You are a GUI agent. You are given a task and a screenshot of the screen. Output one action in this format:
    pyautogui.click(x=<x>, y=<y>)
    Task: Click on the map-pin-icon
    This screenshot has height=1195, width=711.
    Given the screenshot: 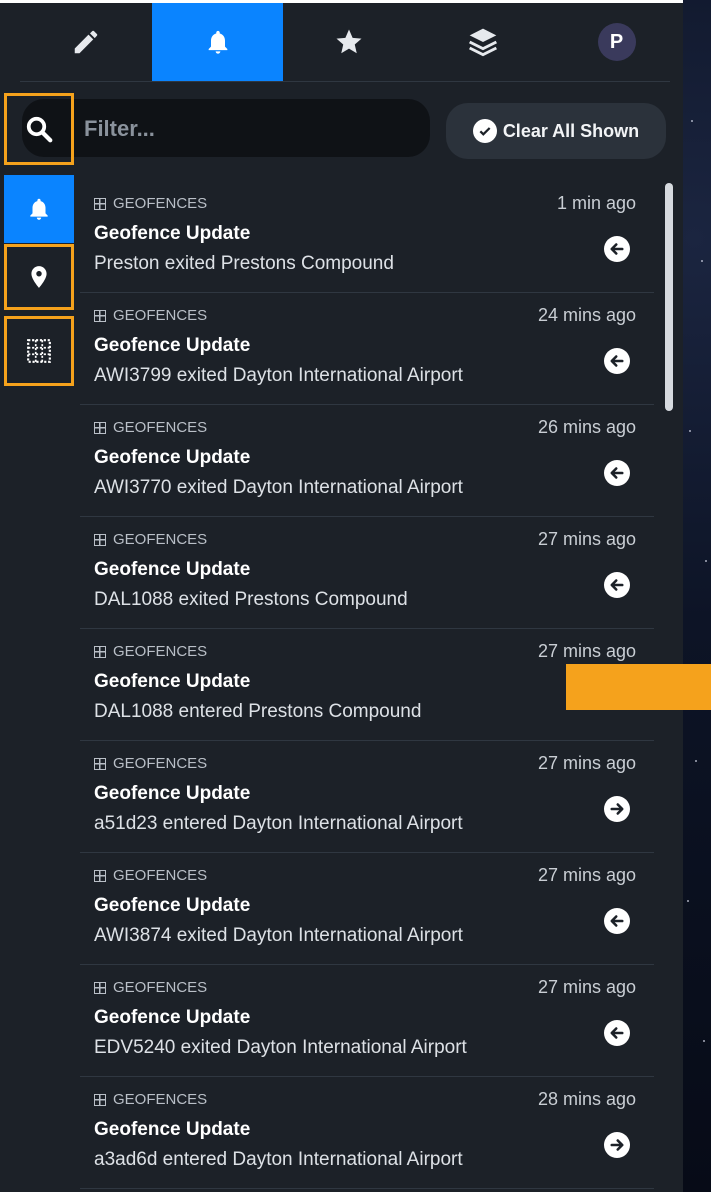 What is the action you would take?
    pyautogui.click(x=39, y=277)
    